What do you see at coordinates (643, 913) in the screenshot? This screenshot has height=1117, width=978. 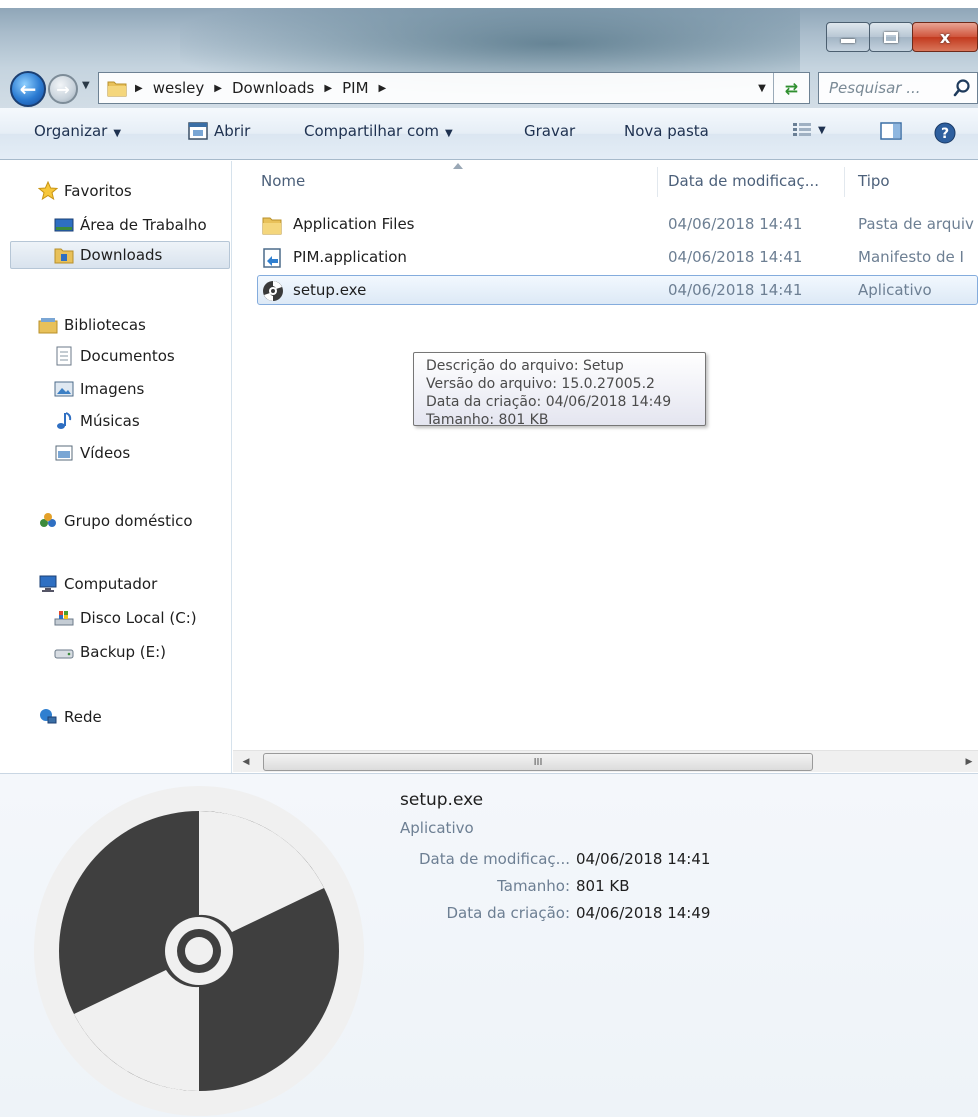 I see `details-created-value: 04/06/2018 14:49` at bounding box center [643, 913].